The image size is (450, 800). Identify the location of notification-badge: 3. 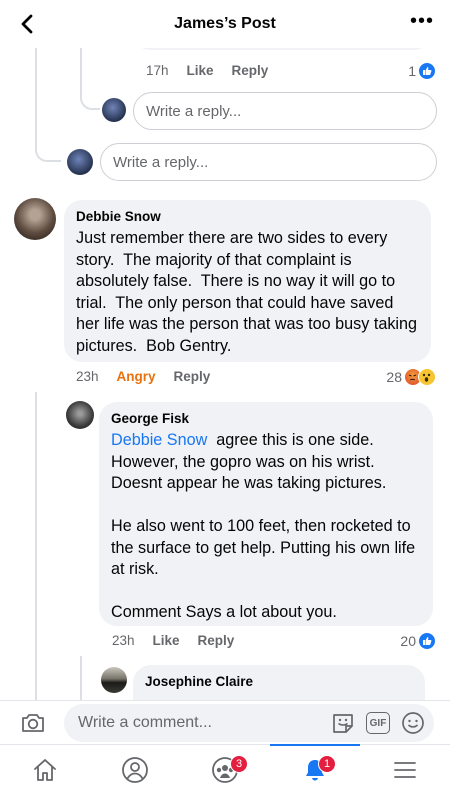
(239, 764).